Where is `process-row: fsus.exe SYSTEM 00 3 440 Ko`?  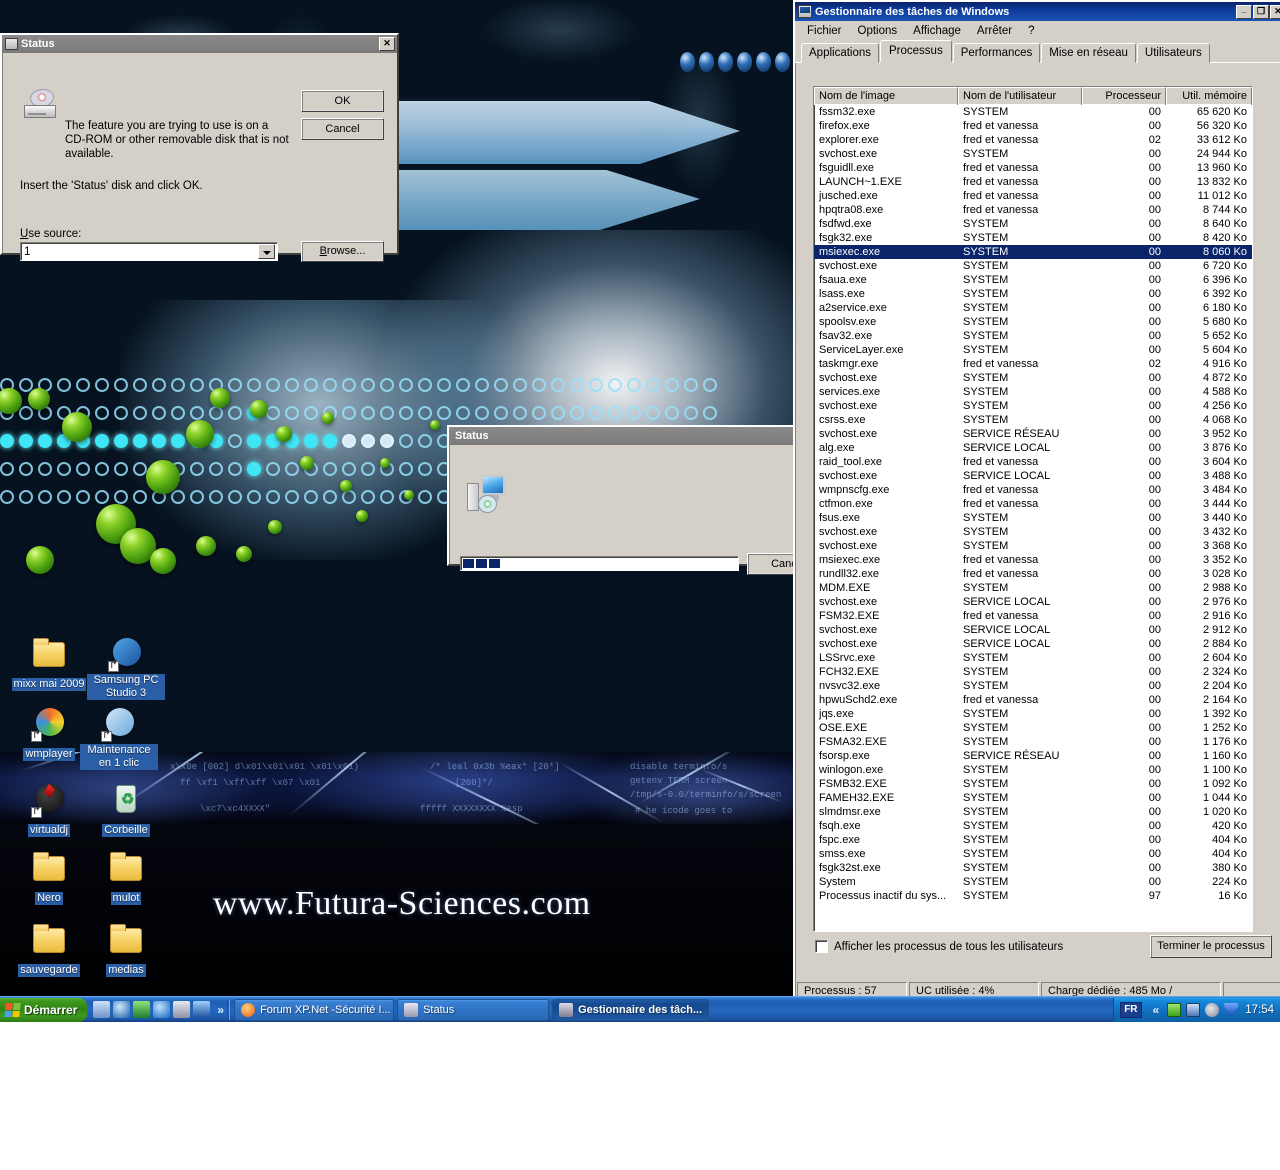 process-row: fsus.exe SYSTEM 00 3 440 Ko is located at coordinates (1033, 518).